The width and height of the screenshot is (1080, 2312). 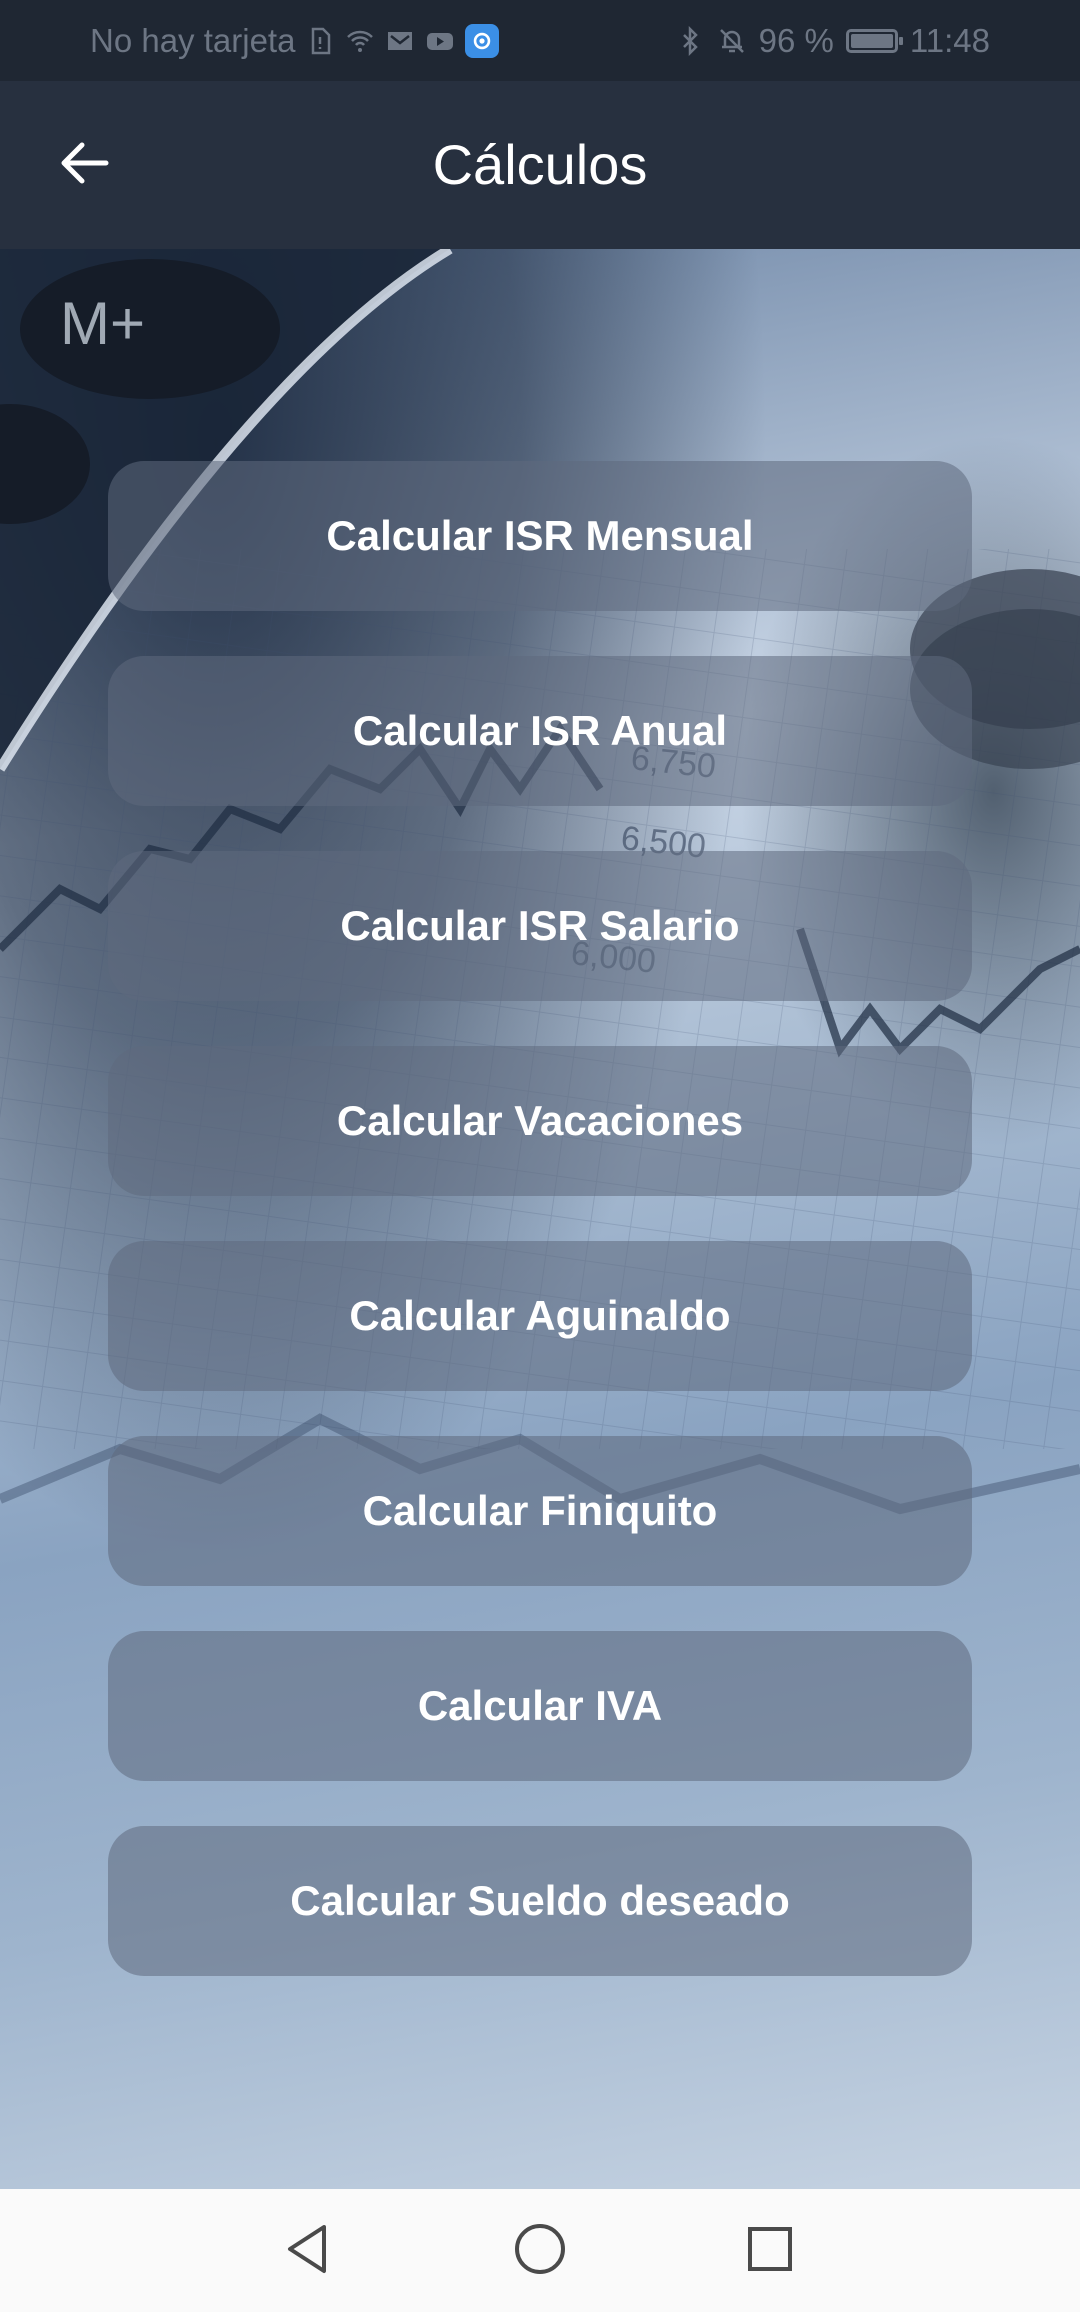 I want to click on calc-isr-anual-button: Calcular ISR Anual, so click(x=540, y=731).